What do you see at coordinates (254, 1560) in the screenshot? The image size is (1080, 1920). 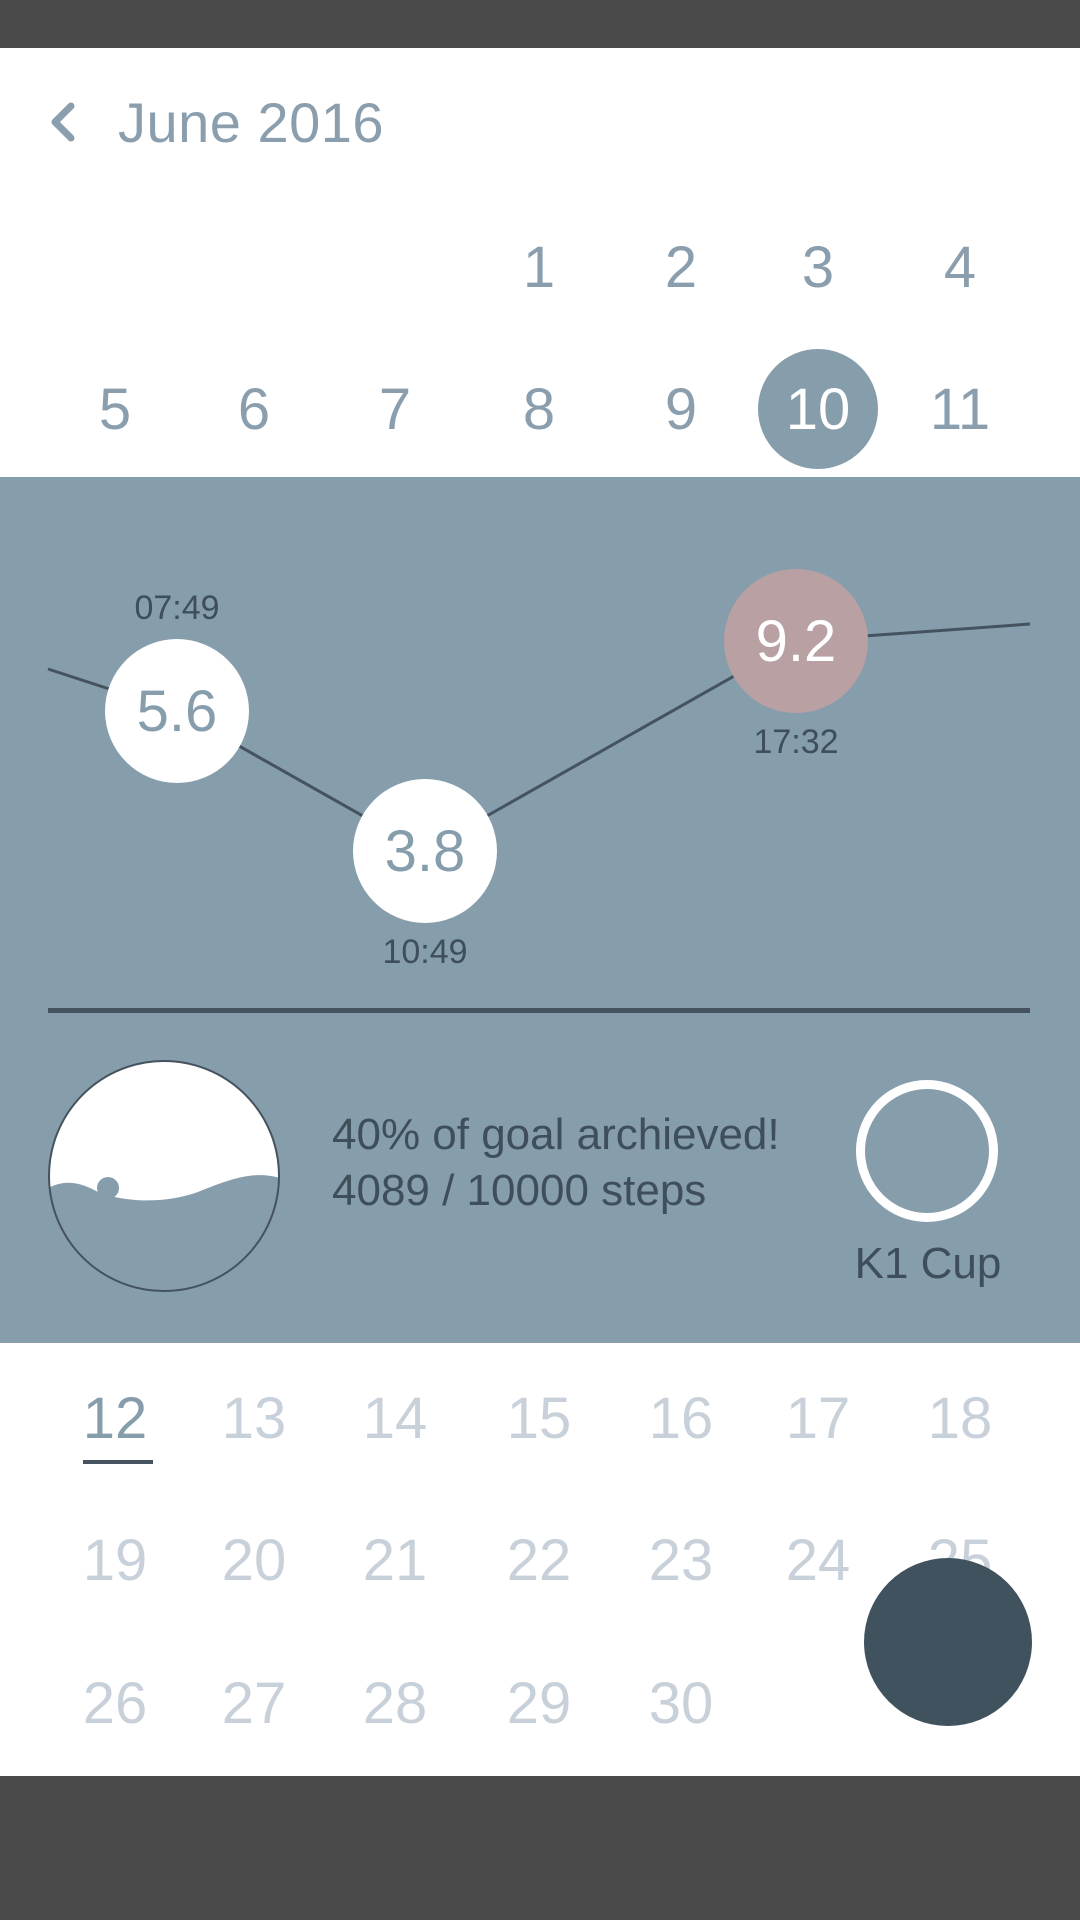 I see `day-cell: 20` at bounding box center [254, 1560].